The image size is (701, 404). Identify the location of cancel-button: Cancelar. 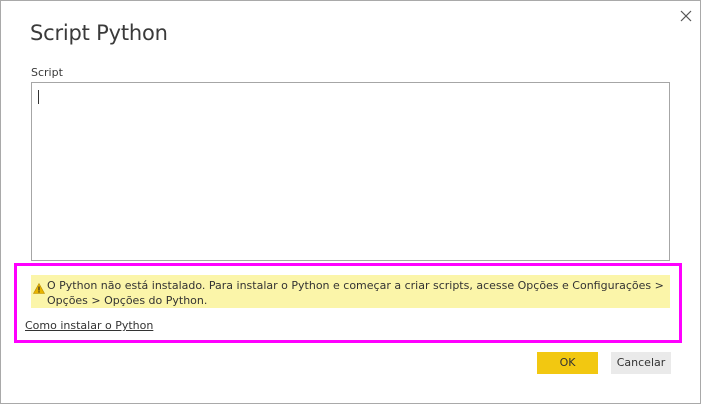
(641, 363).